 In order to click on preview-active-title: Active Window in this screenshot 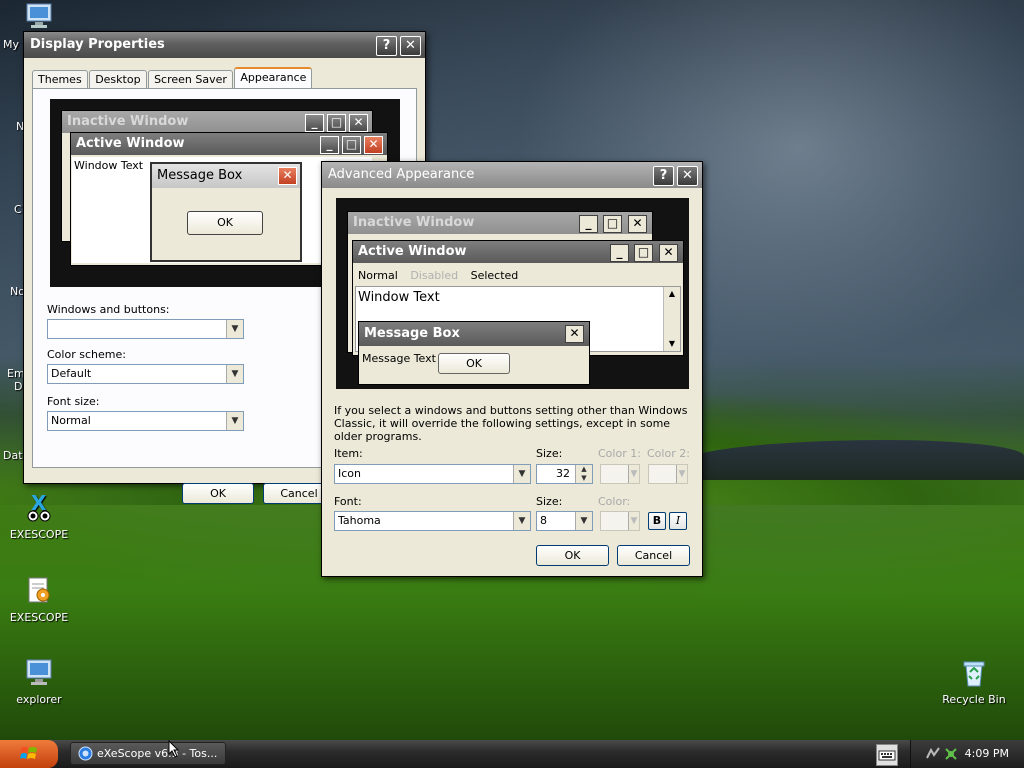, I will do `click(130, 143)`.